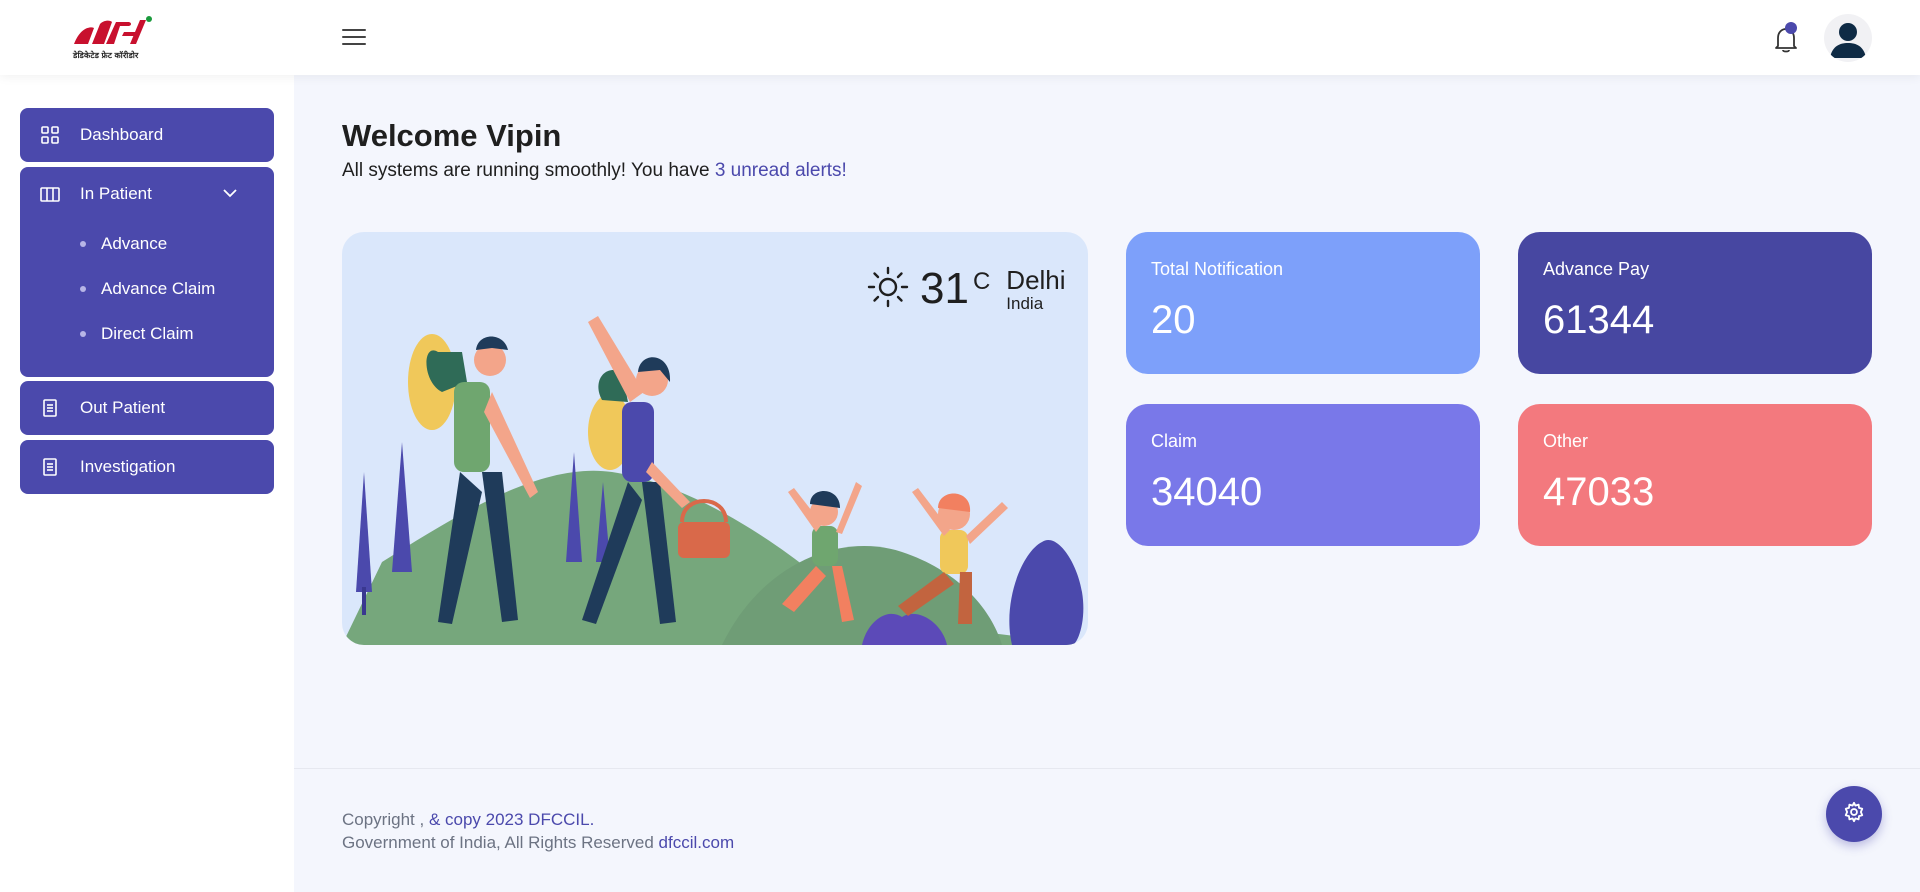  I want to click on stat-card-total-notification: Total Notification 20, so click(1303, 303).